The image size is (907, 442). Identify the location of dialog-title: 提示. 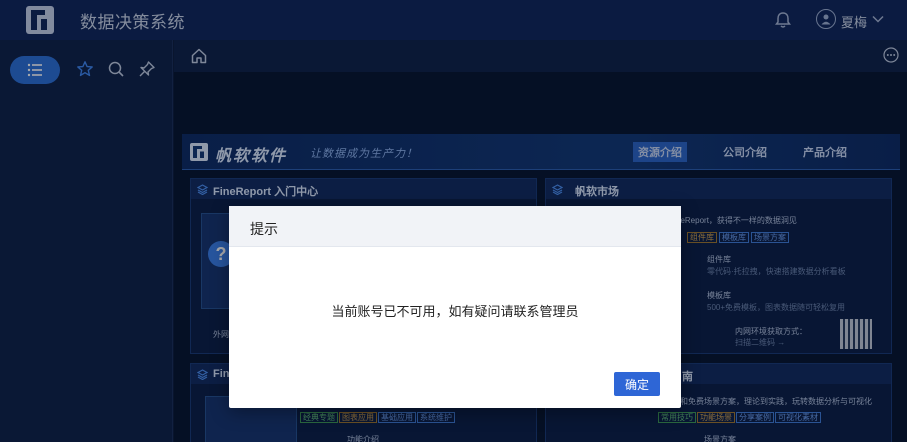
(264, 229).